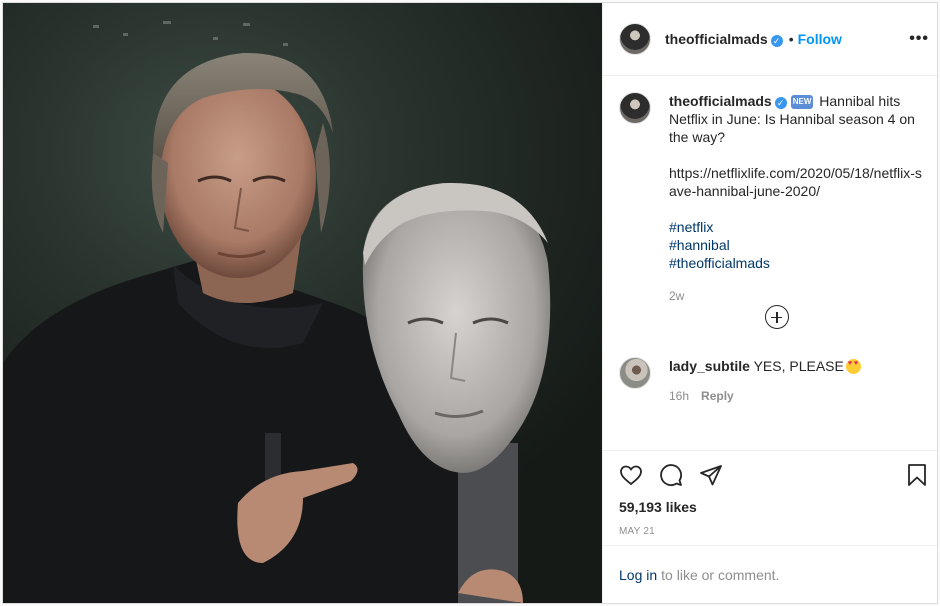 The width and height of the screenshot is (940, 606). I want to click on share-paper-plane-icon, so click(711, 475).